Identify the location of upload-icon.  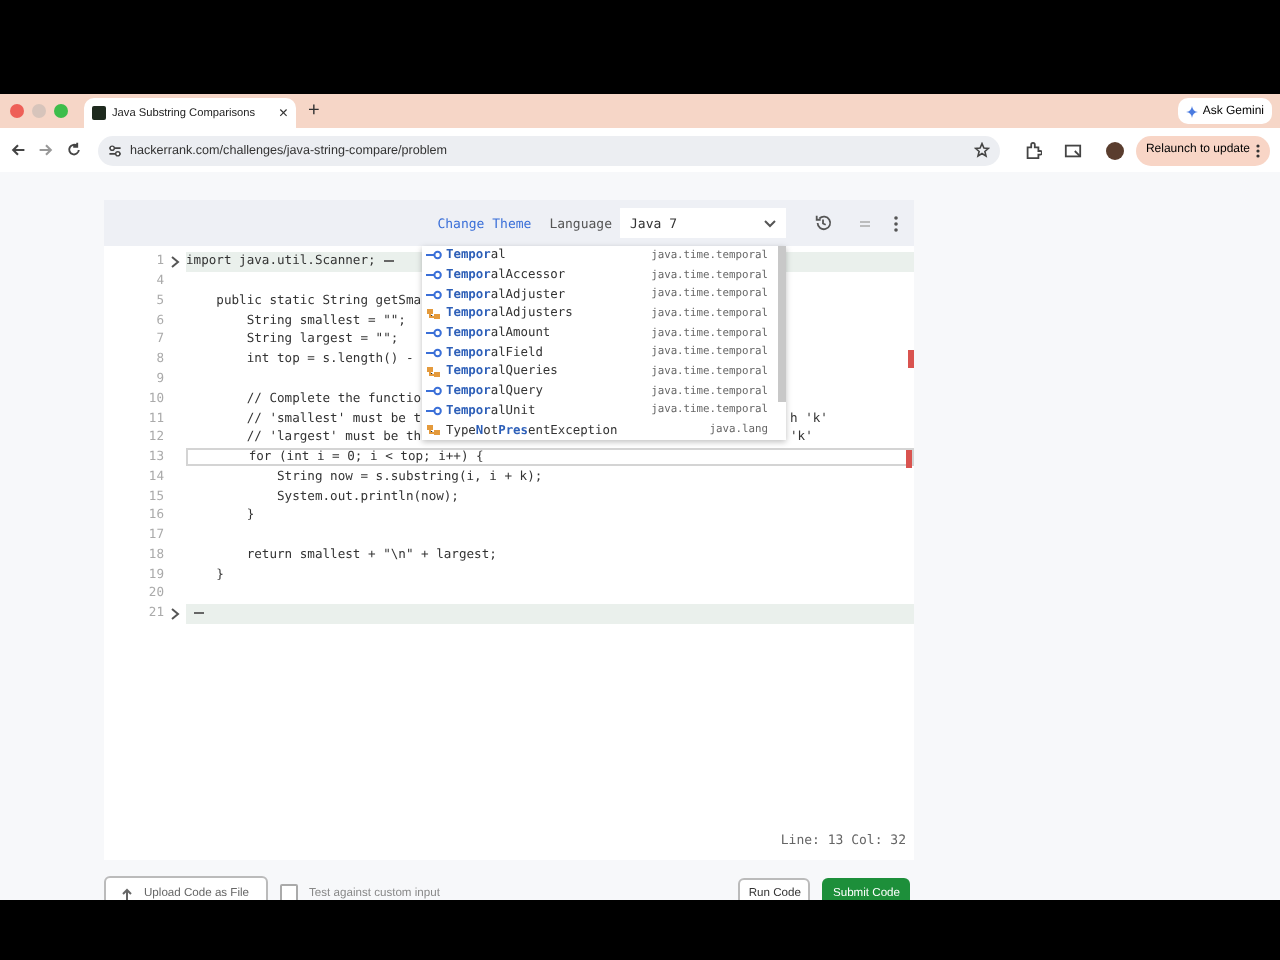
(127, 893).